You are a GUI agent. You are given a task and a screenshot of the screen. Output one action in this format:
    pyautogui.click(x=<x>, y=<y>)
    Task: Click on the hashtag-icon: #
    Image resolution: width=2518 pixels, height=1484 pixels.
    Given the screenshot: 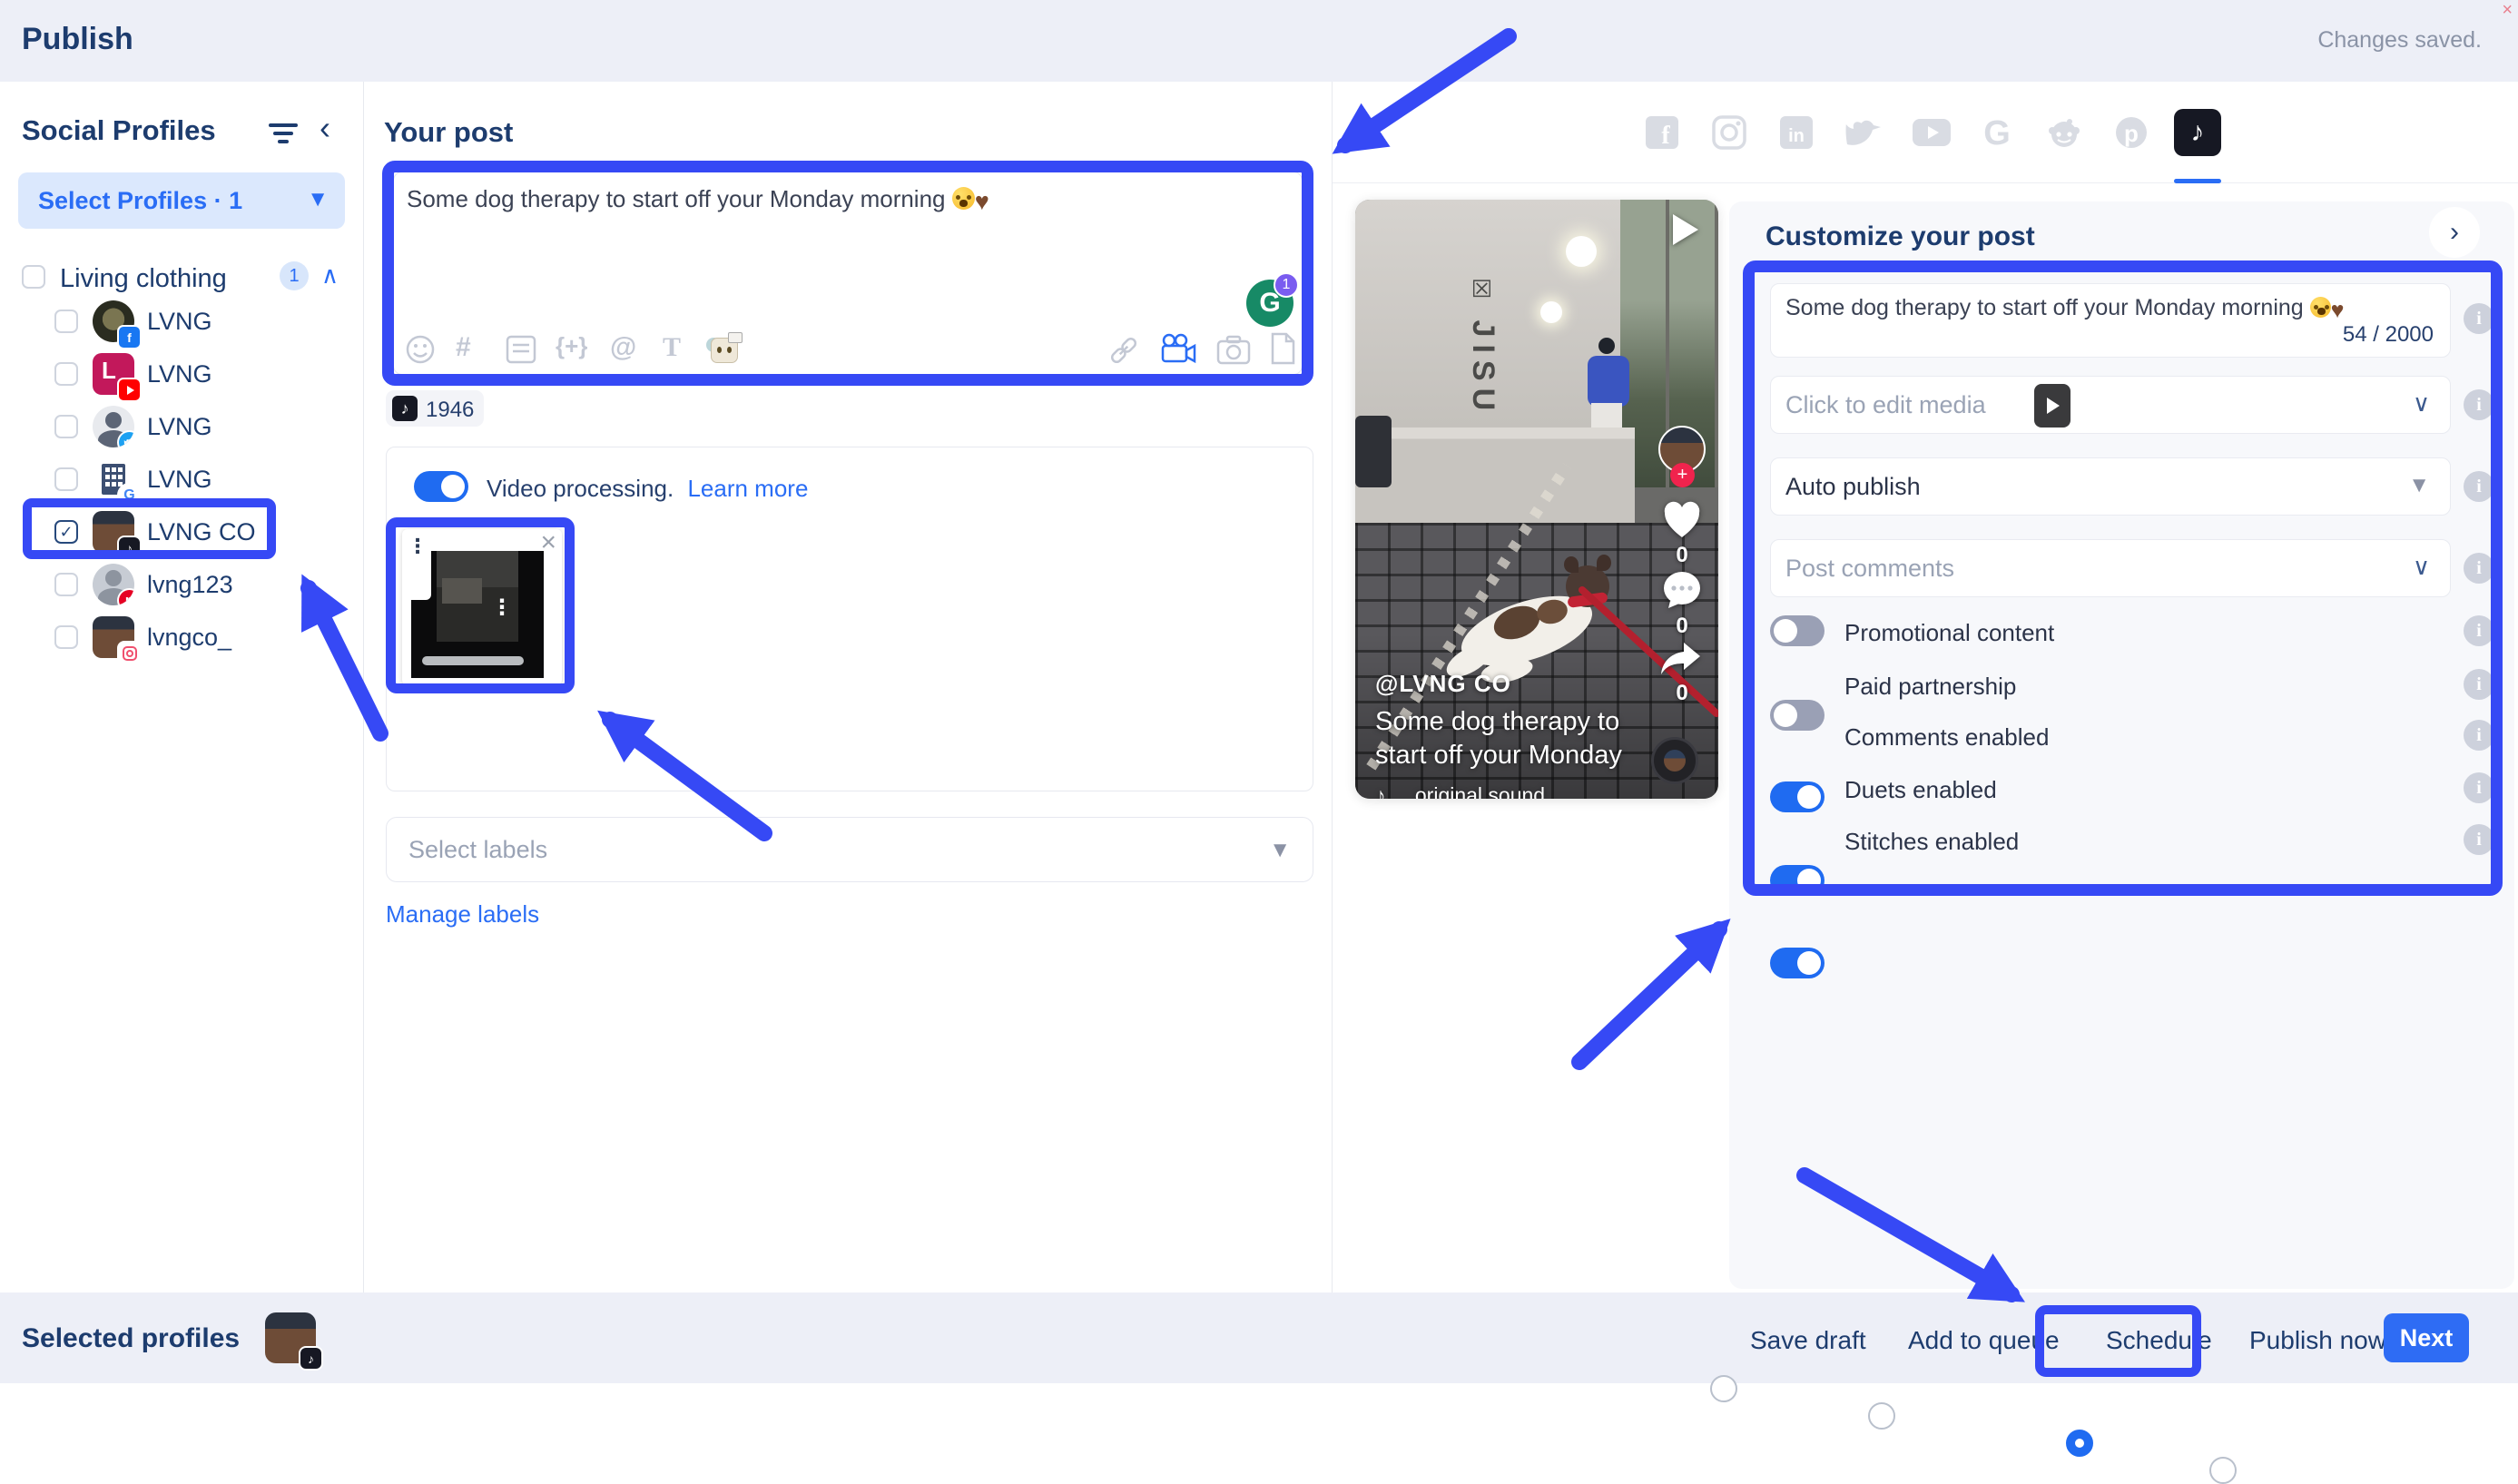 What is the action you would take?
    pyautogui.click(x=464, y=347)
    